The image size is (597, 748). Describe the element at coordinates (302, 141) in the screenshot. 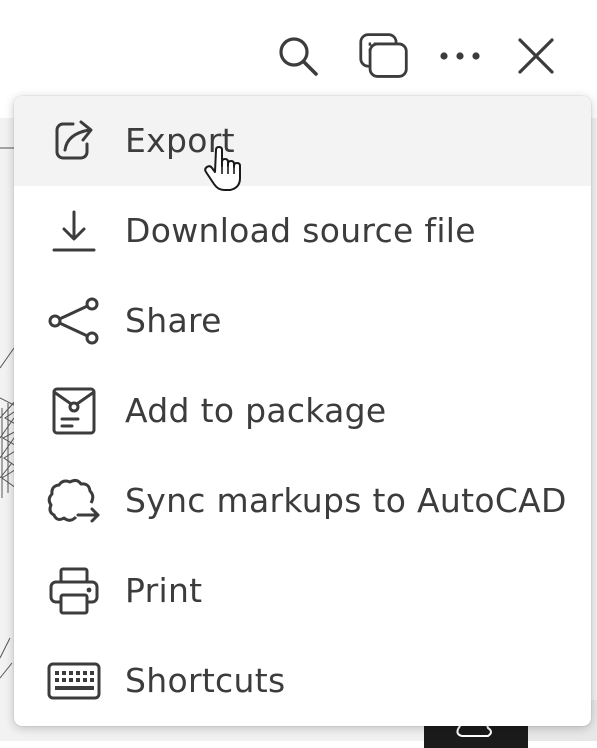

I see `menu-item-export: Export` at that location.